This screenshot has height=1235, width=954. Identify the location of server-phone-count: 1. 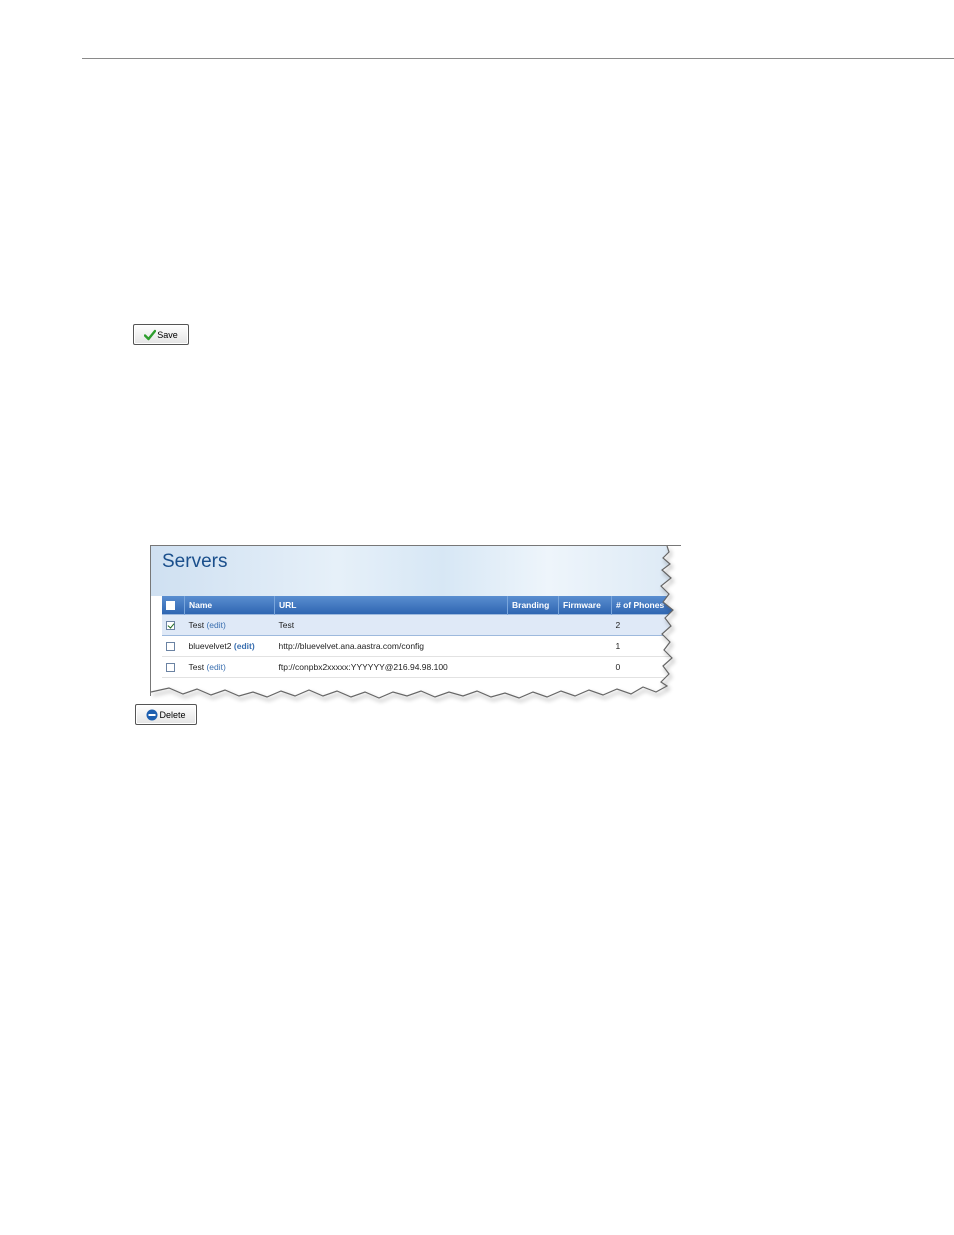
(646, 646).